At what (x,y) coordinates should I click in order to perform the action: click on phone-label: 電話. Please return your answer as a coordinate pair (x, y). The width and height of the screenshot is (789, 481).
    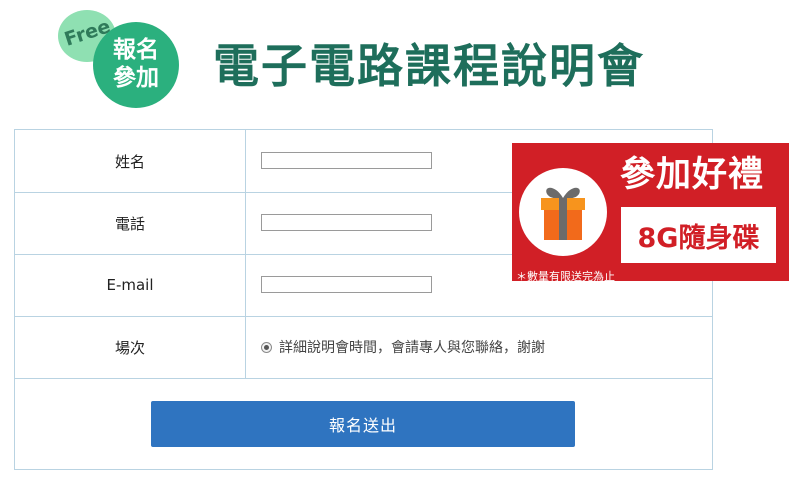
    Looking at the image, I should click on (130, 223).